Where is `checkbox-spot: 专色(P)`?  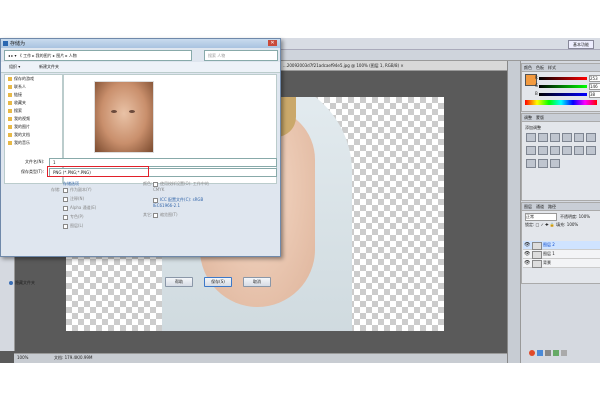
checkbox-spot: 专色(P) is located at coordinates (73, 217).